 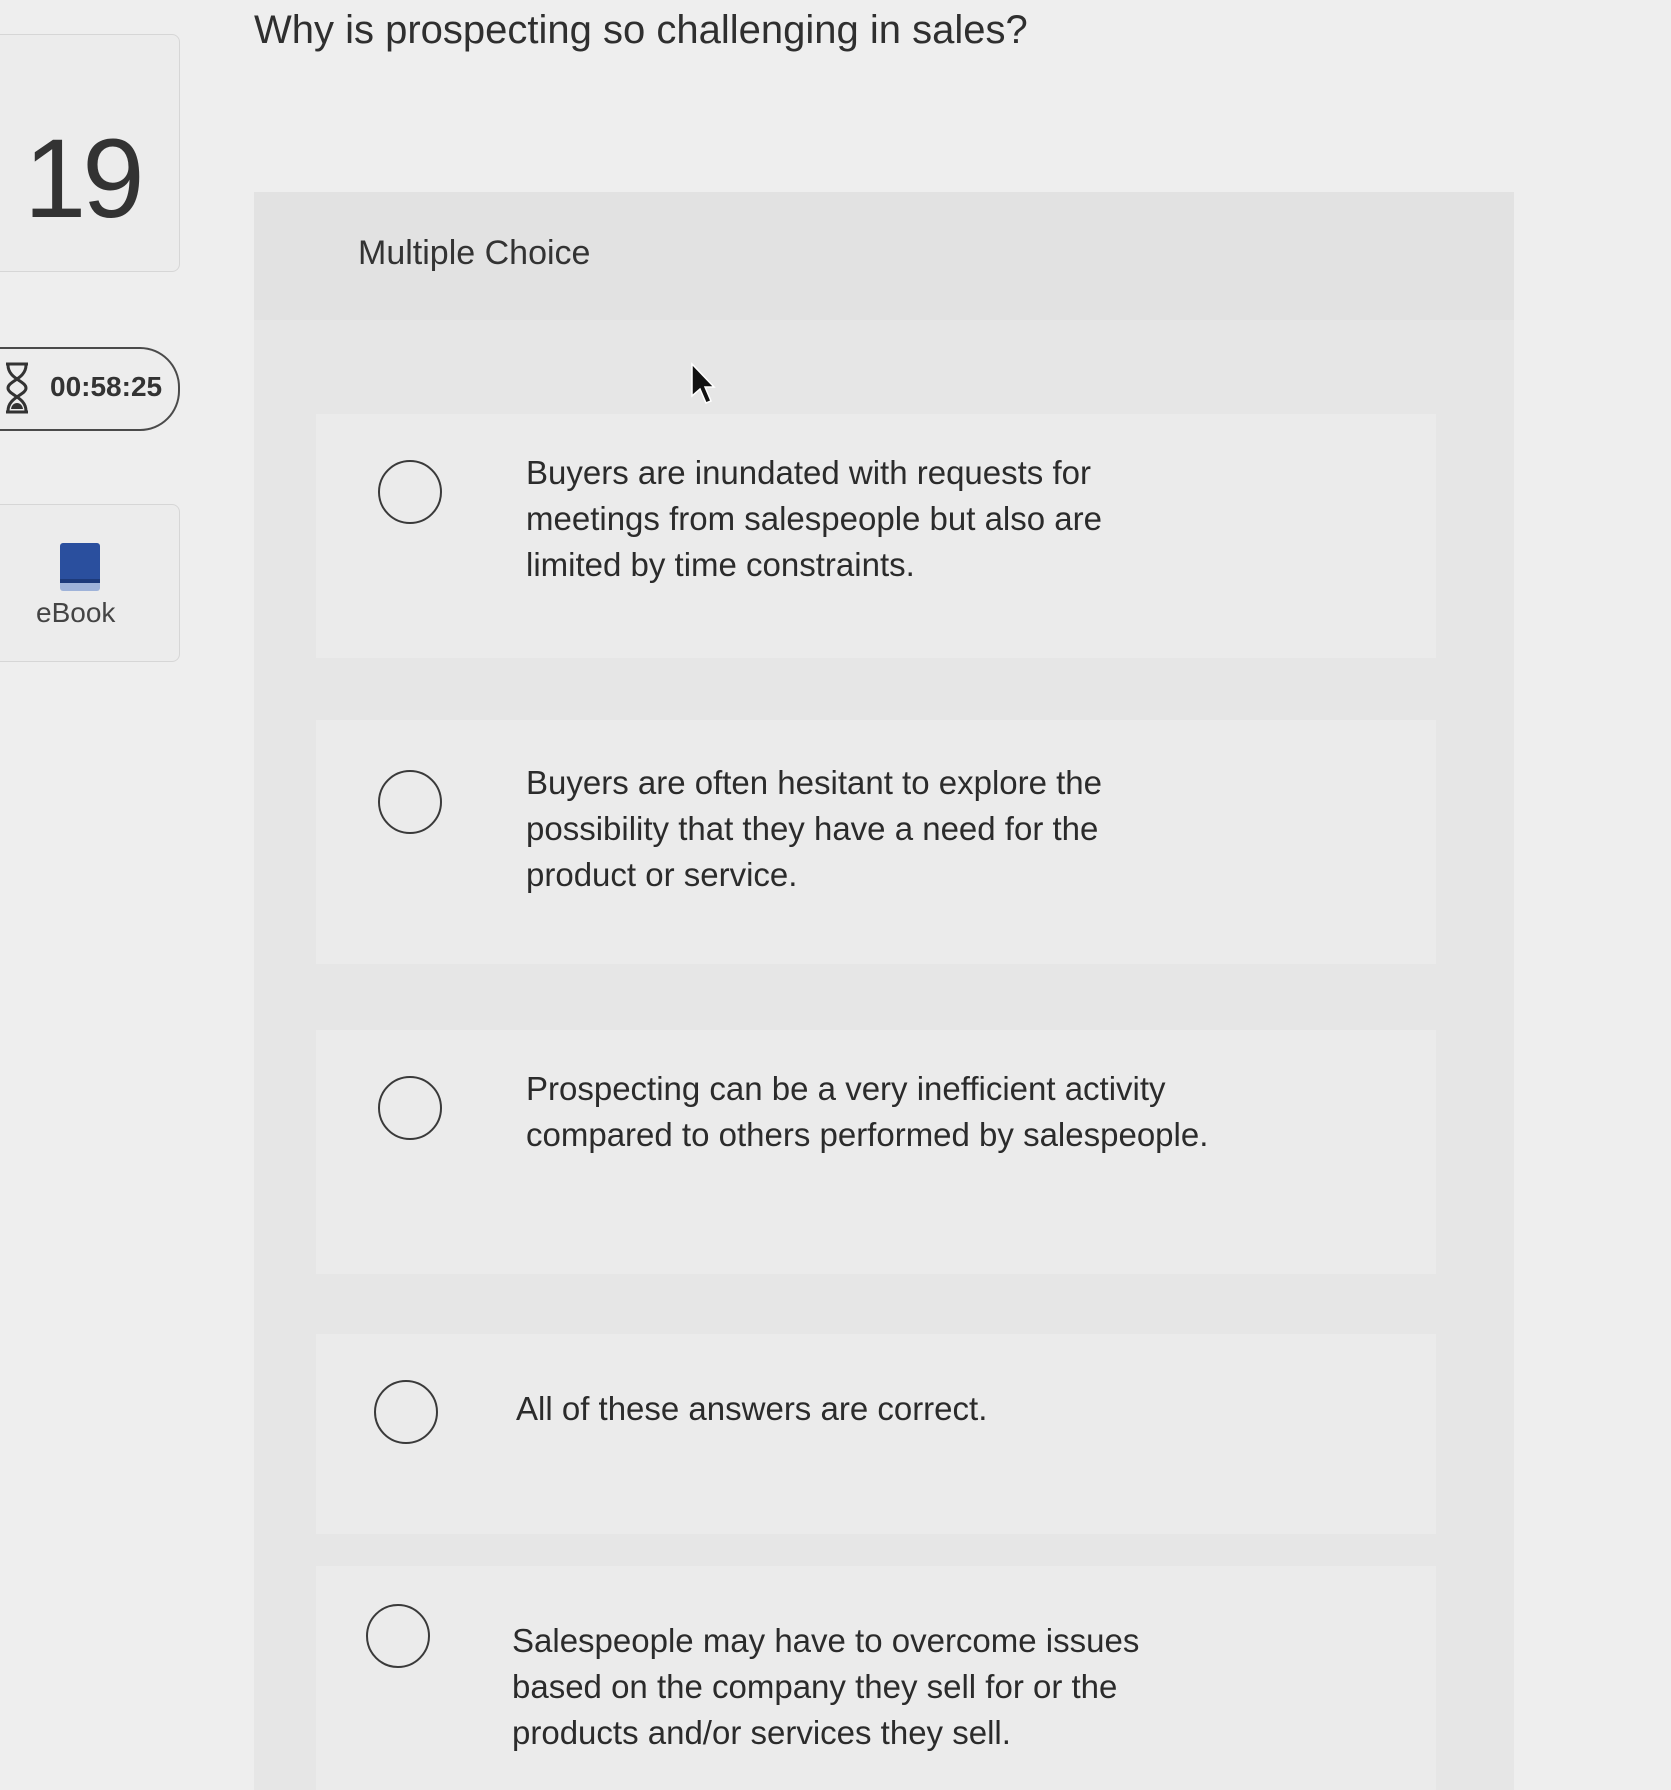 What do you see at coordinates (876, 1434) in the screenshot?
I see `answer-option-4: All of these answers are correct.` at bounding box center [876, 1434].